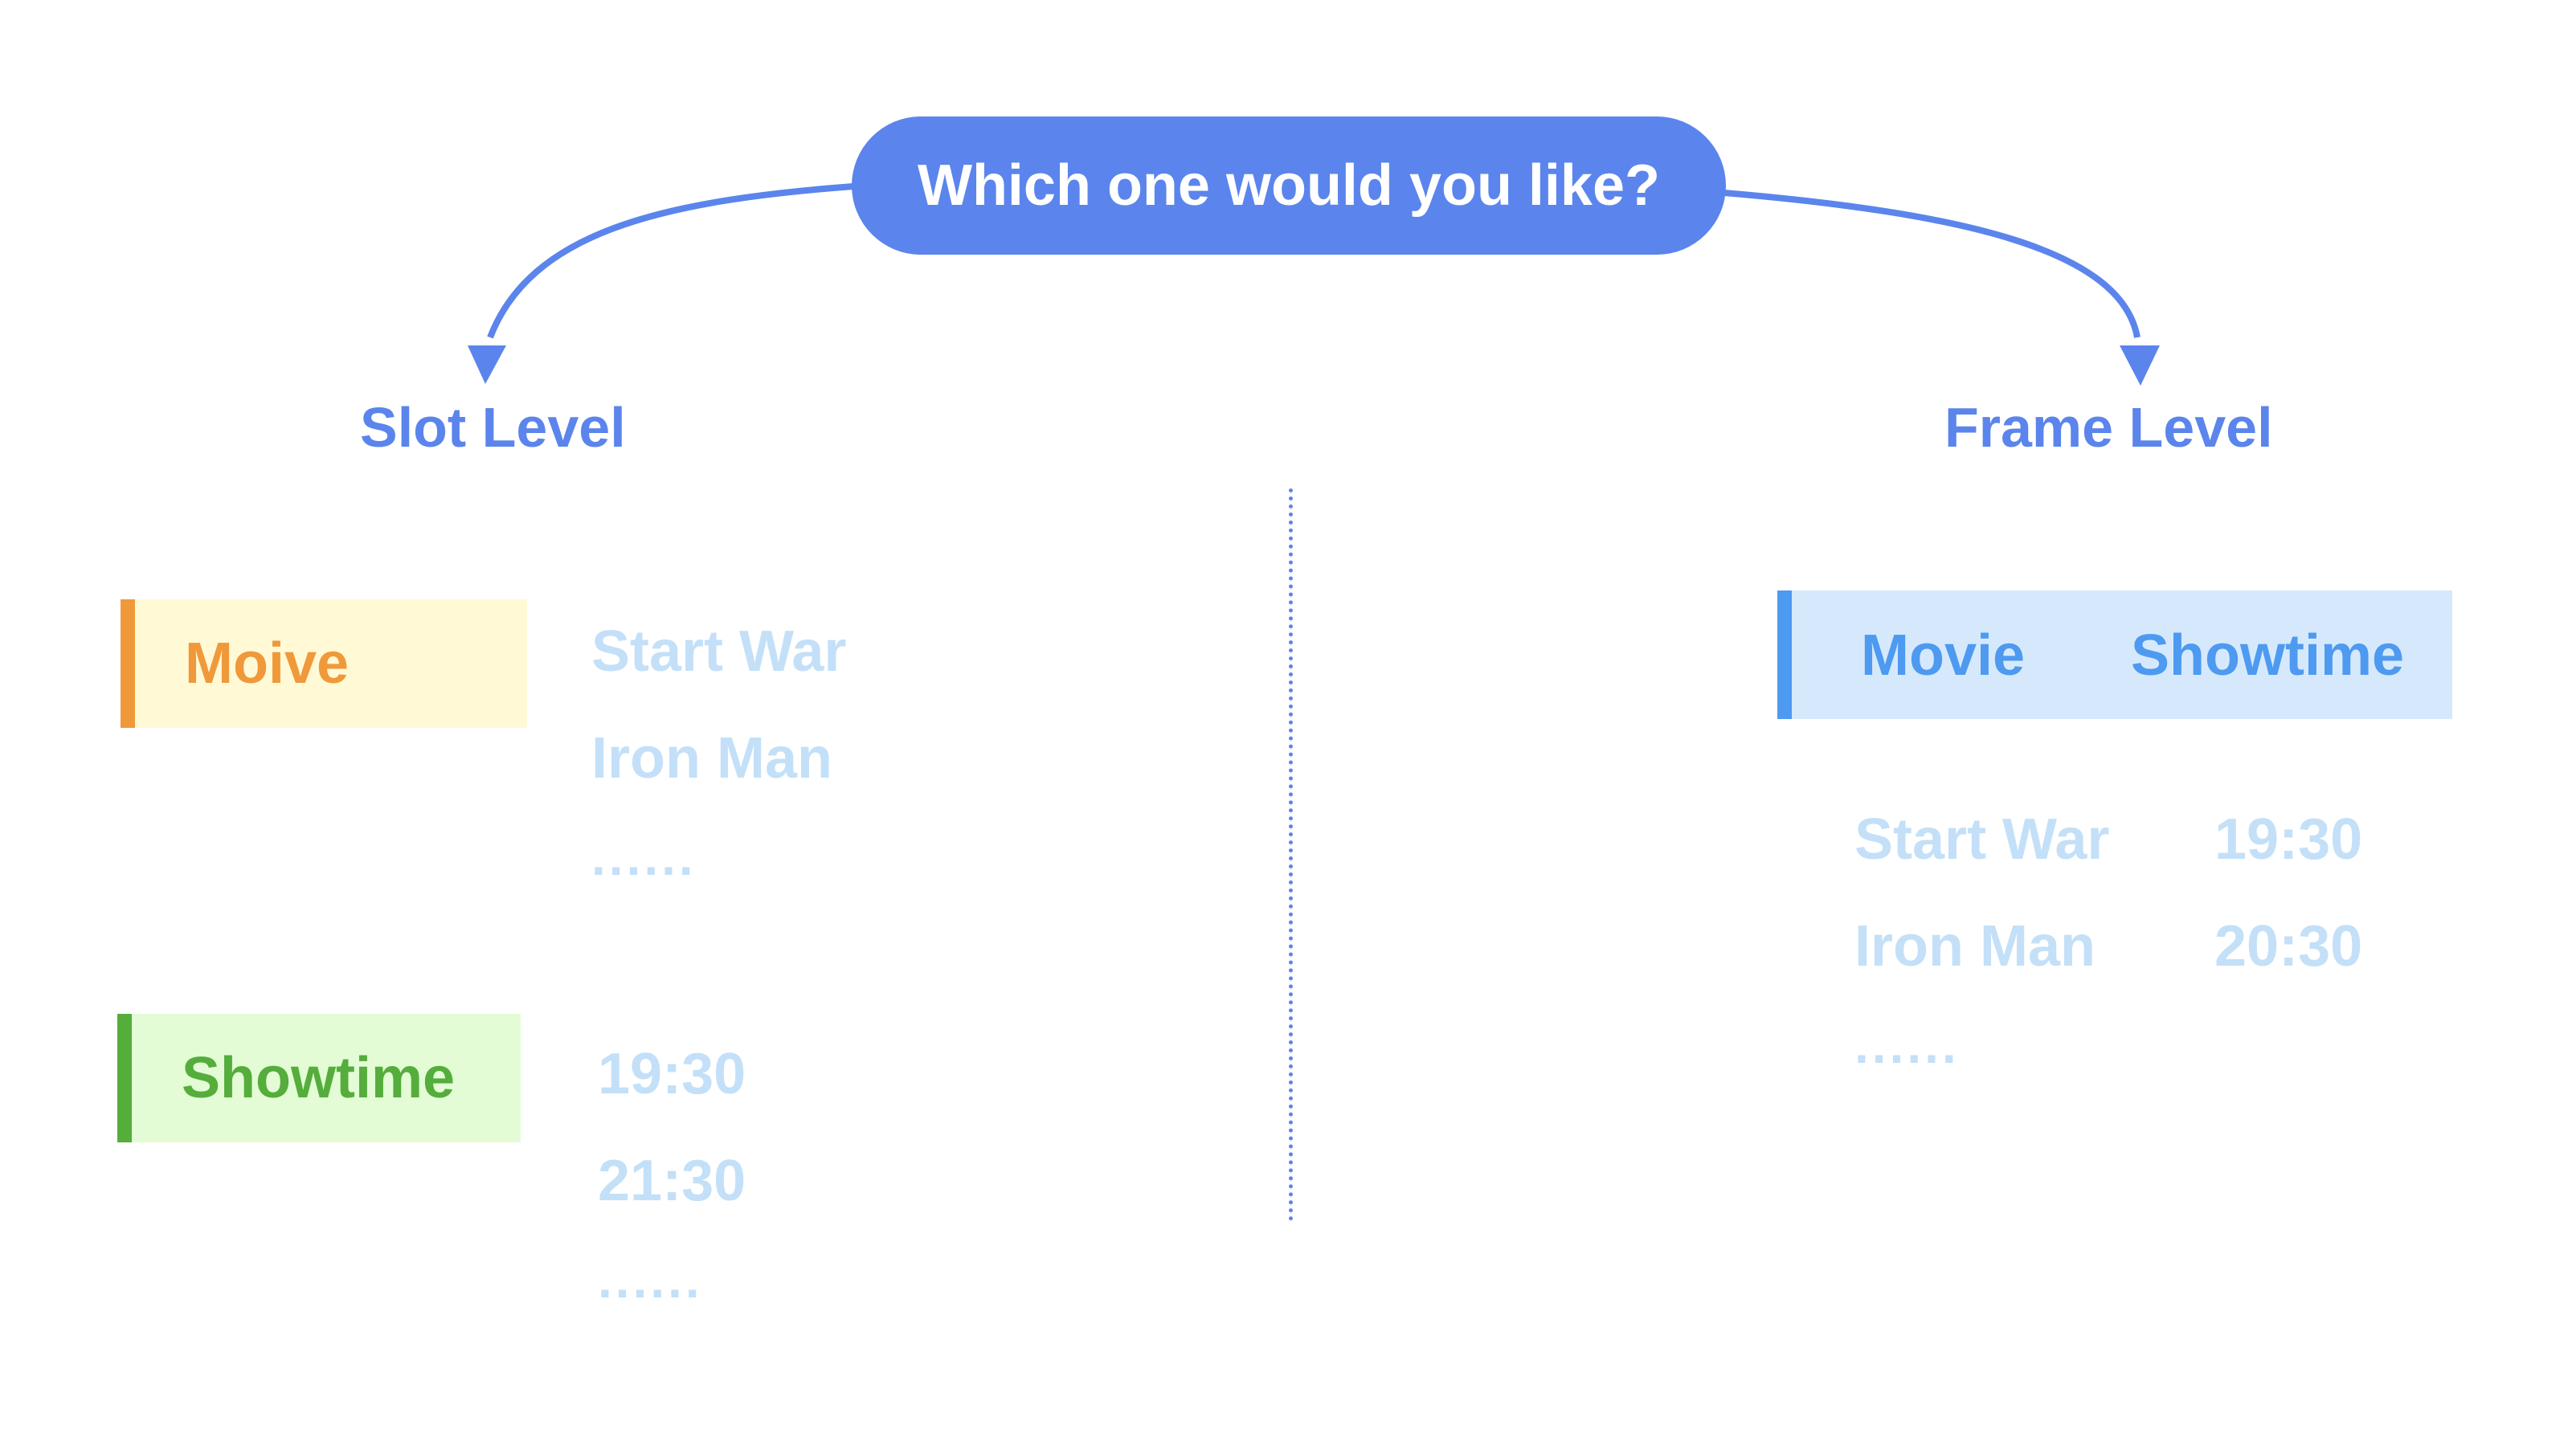 This screenshot has width=2576, height=1430. I want to click on question-bubble: Which one would you like?, so click(1289, 185).